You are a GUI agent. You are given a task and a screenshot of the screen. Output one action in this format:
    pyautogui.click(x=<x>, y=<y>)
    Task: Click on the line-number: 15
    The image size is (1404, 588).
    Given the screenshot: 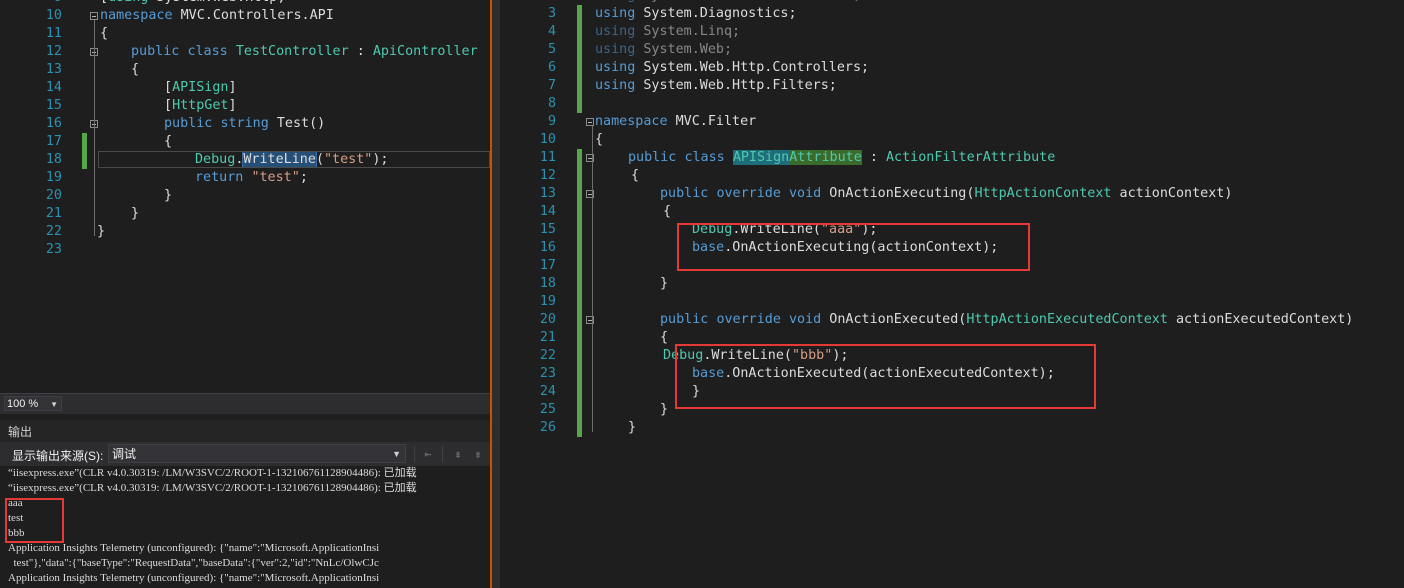 What is the action you would take?
    pyautogui.click(x=547, y=229)
    